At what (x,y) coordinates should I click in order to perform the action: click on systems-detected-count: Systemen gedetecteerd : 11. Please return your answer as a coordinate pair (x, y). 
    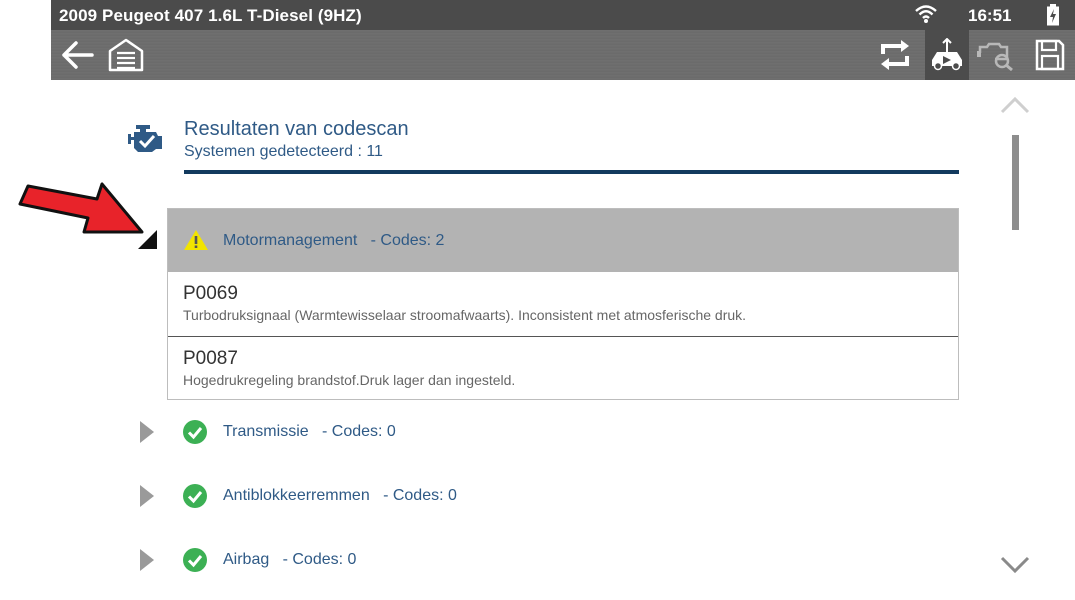
    Looking at the image, I should click on (283, 151).